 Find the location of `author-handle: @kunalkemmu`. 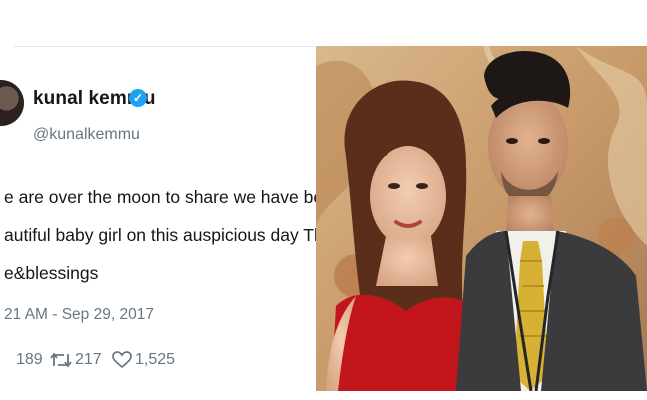

author-handle: @kunalkemmu is located at coordinates (86, 135).